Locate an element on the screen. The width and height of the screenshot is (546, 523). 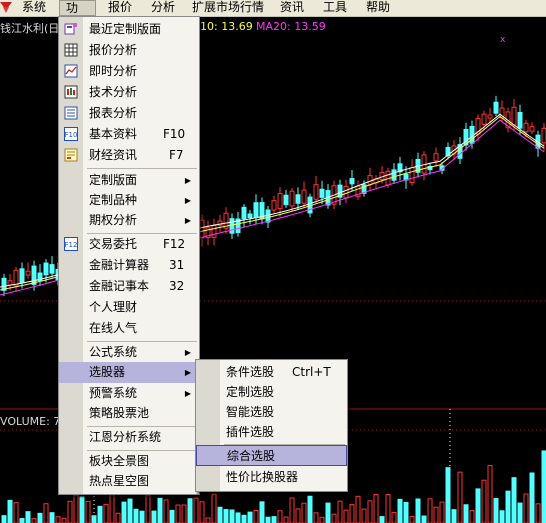
submenu-item-comprehensive-pick: 综合选股 is located at coordinates (271, 455).